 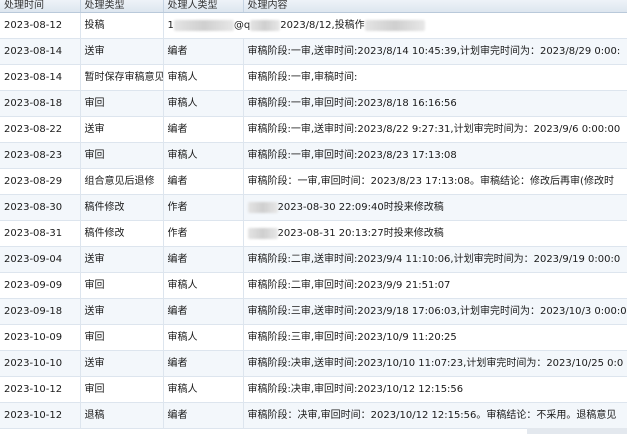 I want to click on redacted-title, so click(x=394, y=25).